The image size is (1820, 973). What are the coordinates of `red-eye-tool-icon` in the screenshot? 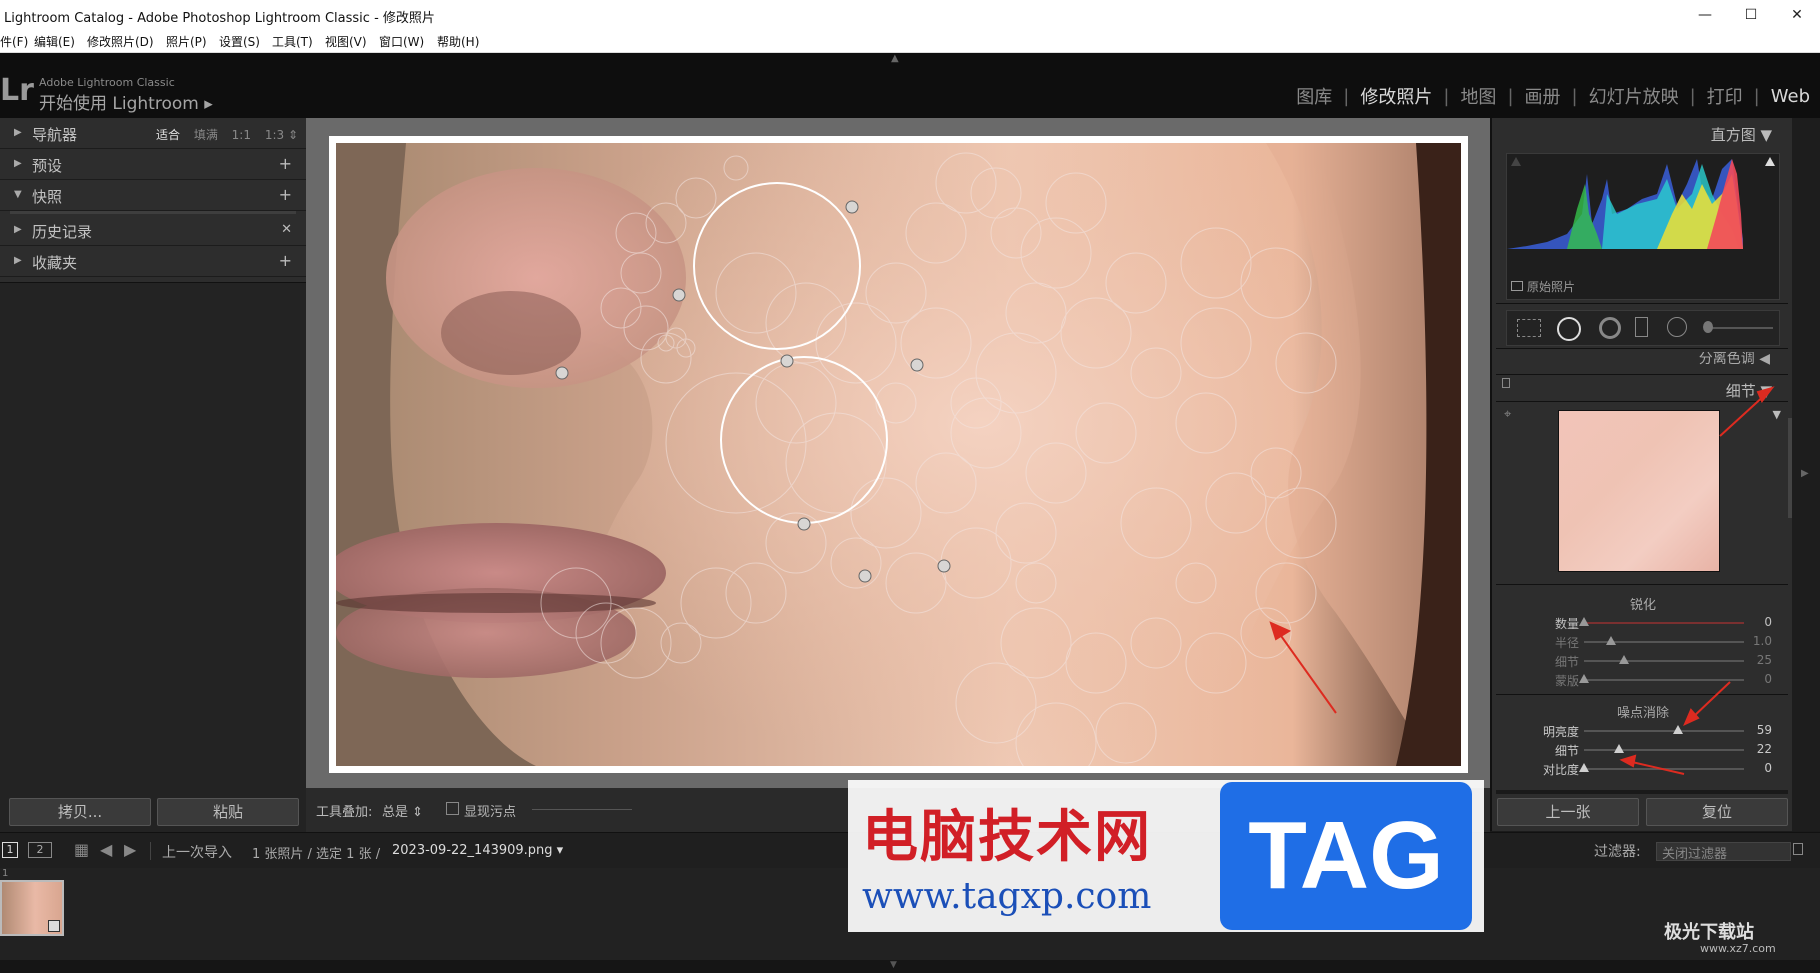 It's located at (1610, 328).